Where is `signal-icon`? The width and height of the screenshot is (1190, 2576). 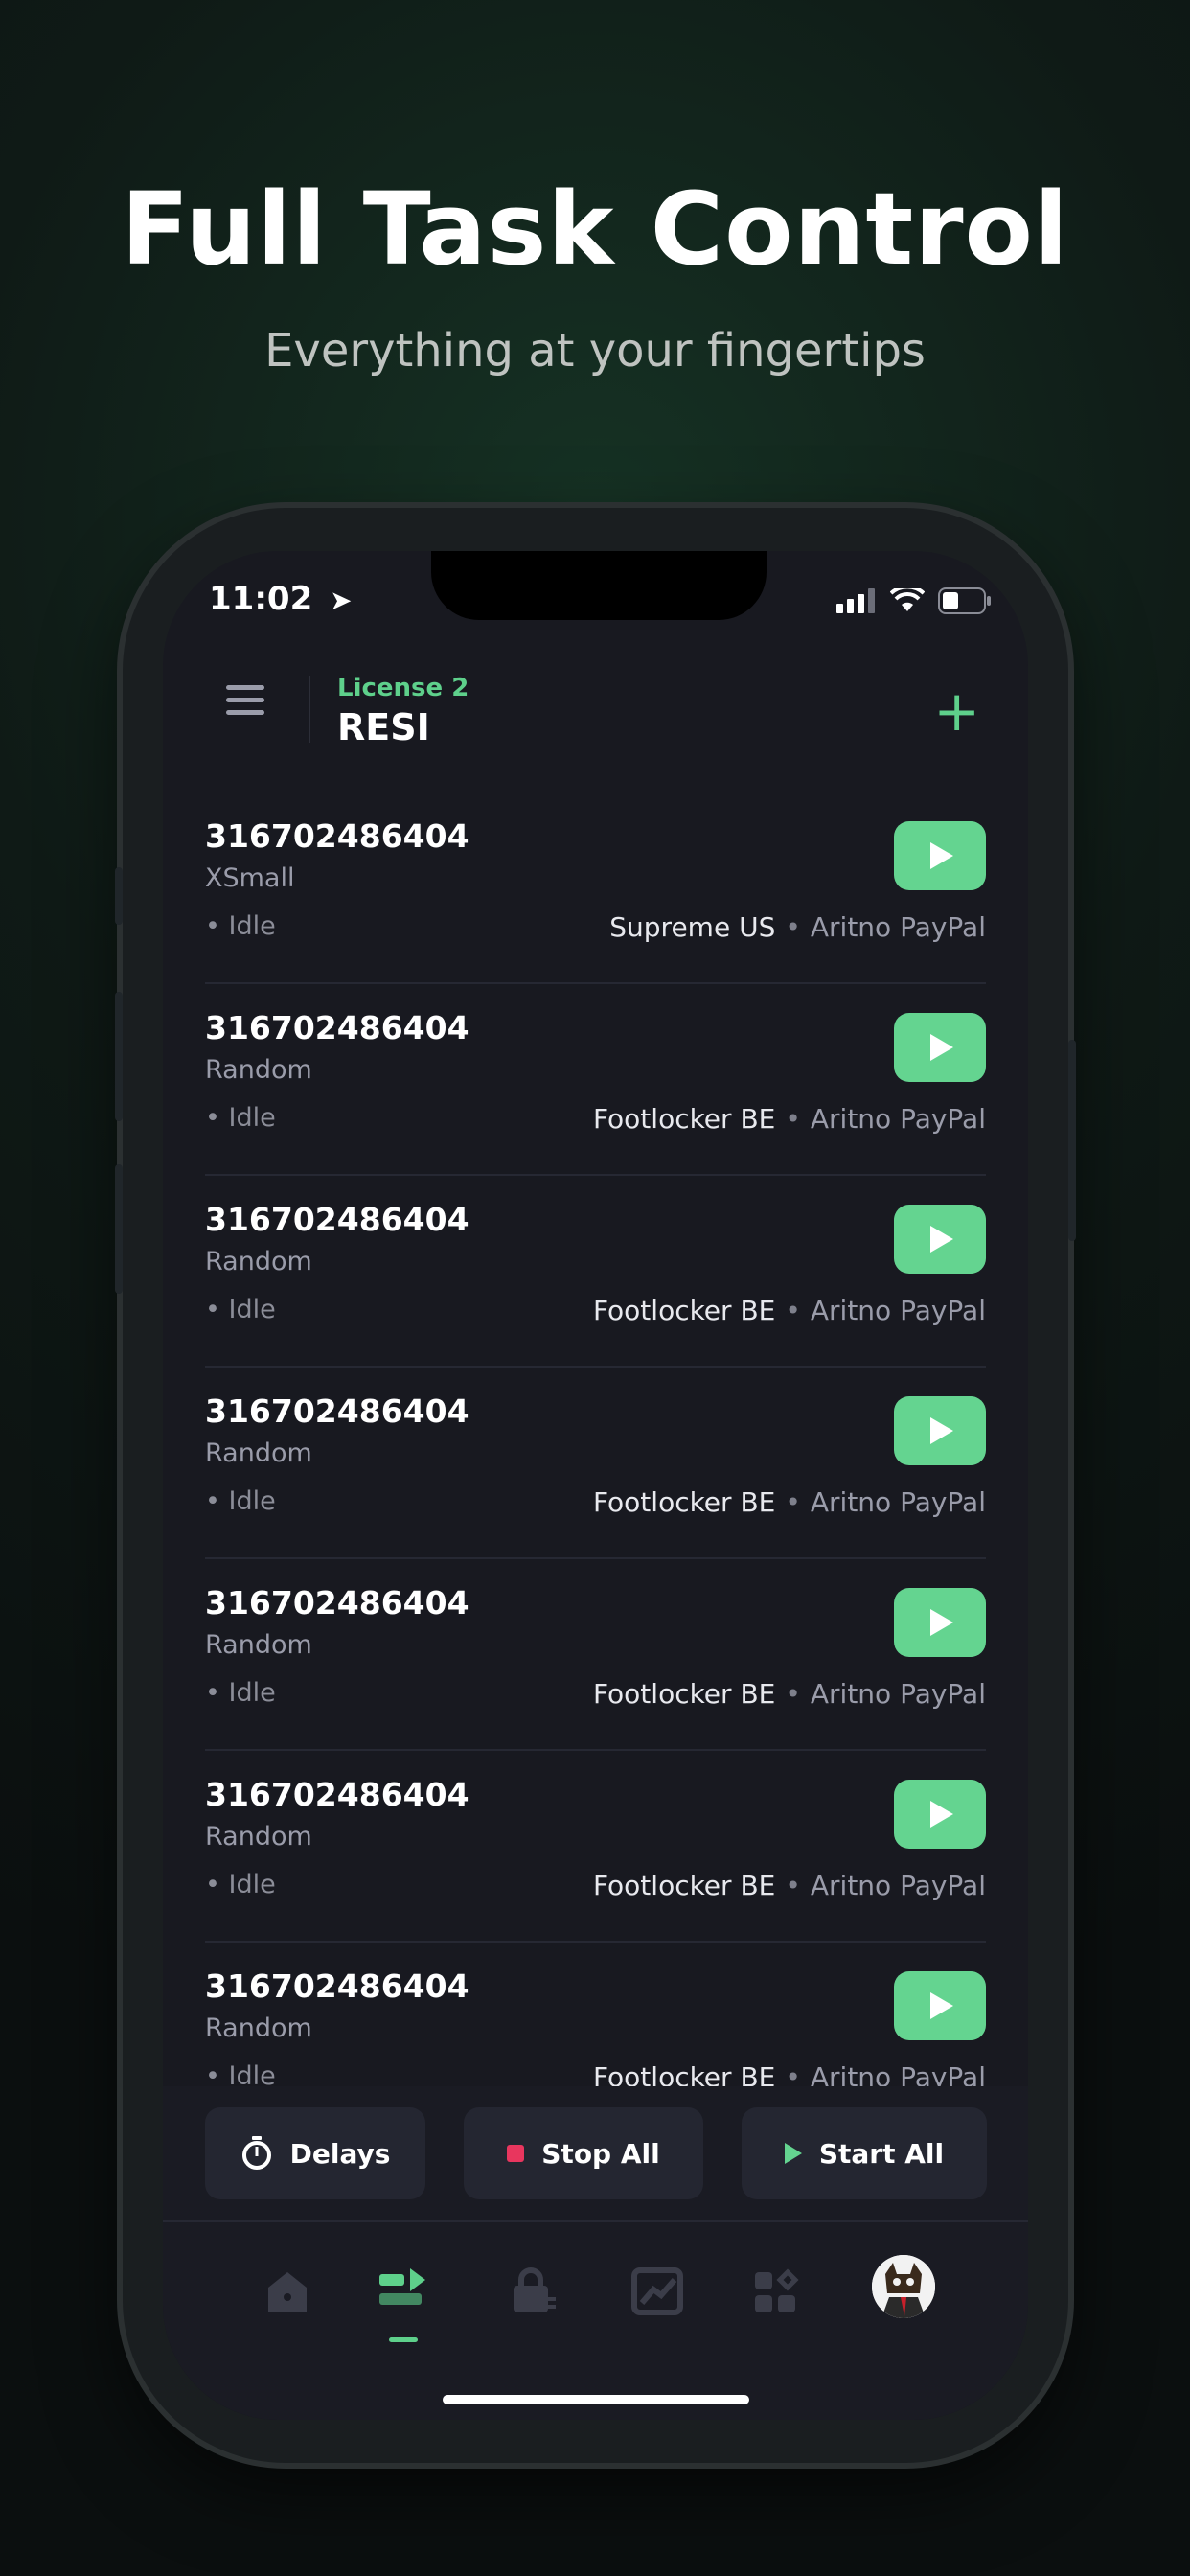
signal-icon is located at coordinates (856, 600).